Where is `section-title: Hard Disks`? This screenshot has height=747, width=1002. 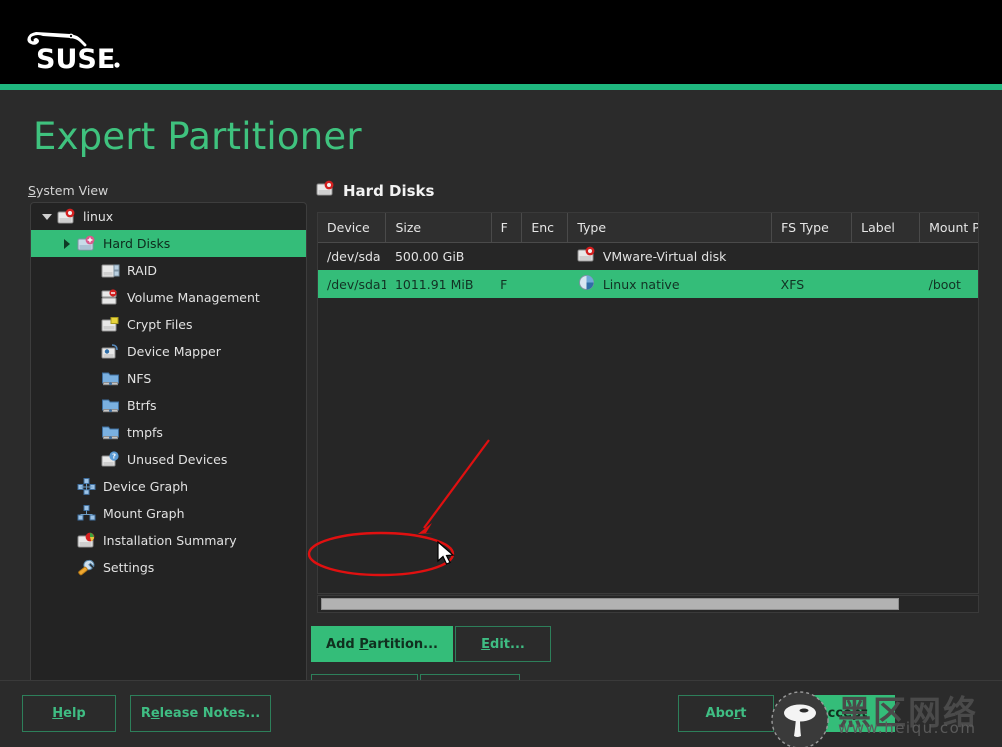
section-title: Hard Disks is located at coordinates (375, 190).